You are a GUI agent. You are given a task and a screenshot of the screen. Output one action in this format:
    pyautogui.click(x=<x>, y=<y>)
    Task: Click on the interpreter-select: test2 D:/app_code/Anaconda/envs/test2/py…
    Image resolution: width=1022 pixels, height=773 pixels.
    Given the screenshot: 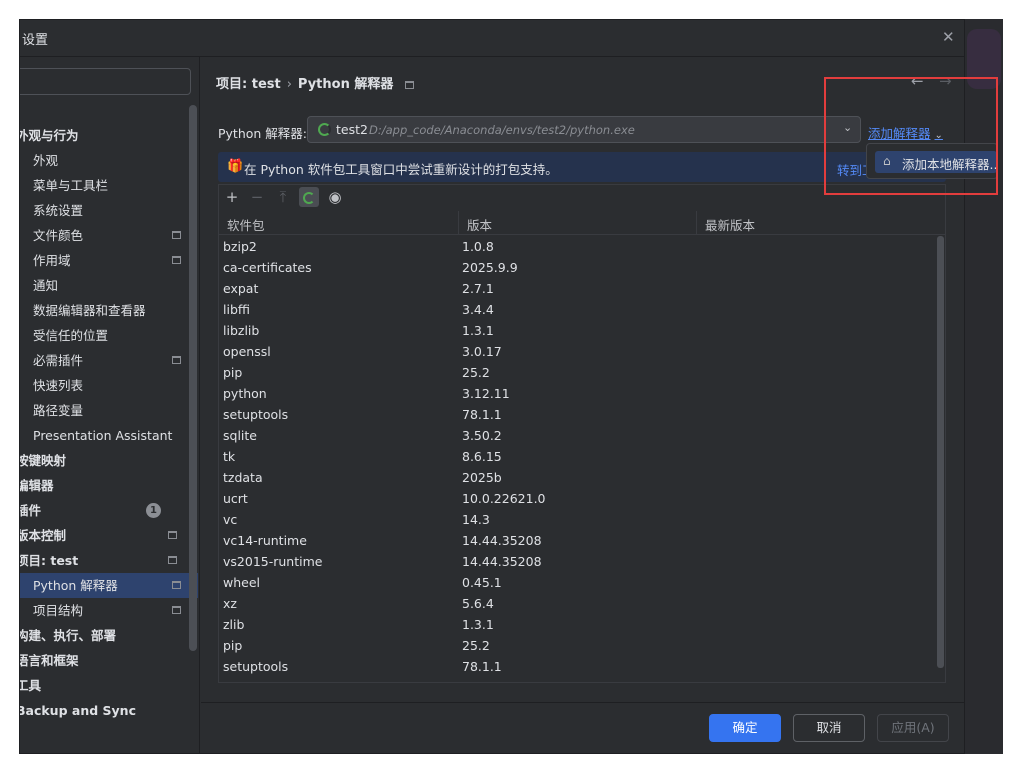 What is the action you would take?
    pyautogui.click(x=584, y=129)
    